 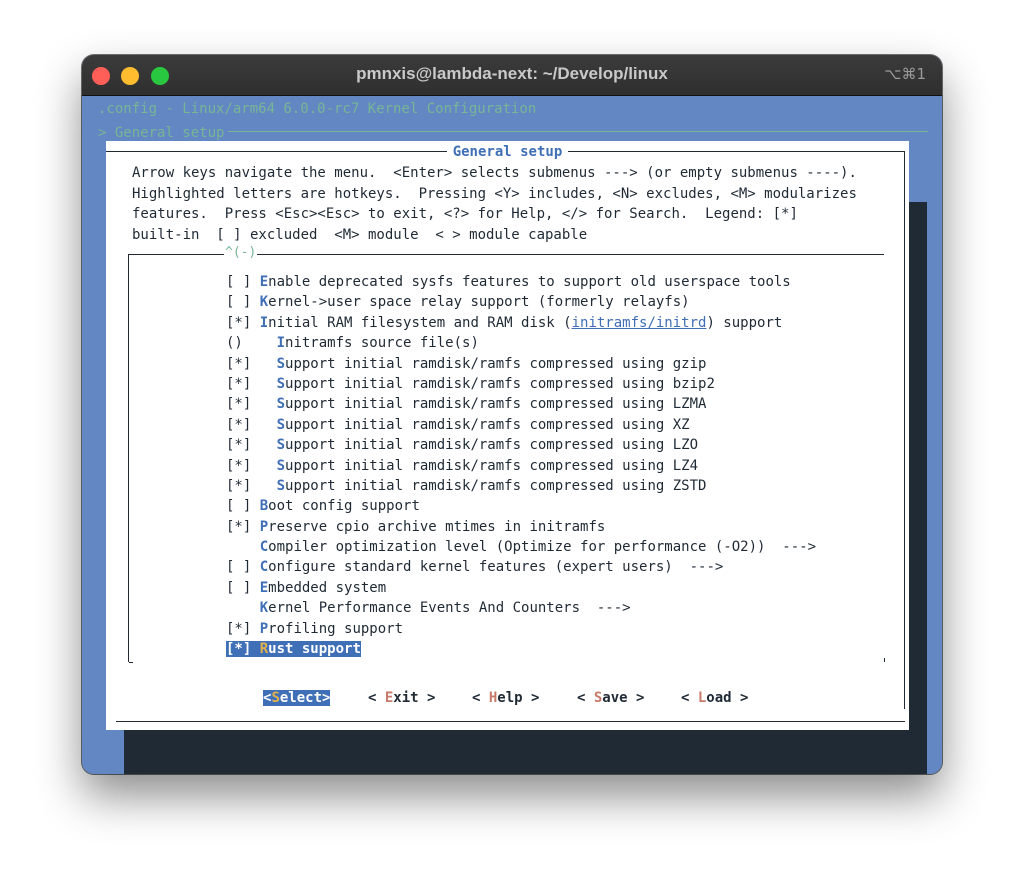 What do you see at coordinates (301, 698) in the screenshot?
I see `button-label: elect` at bounding box center [301, 698].